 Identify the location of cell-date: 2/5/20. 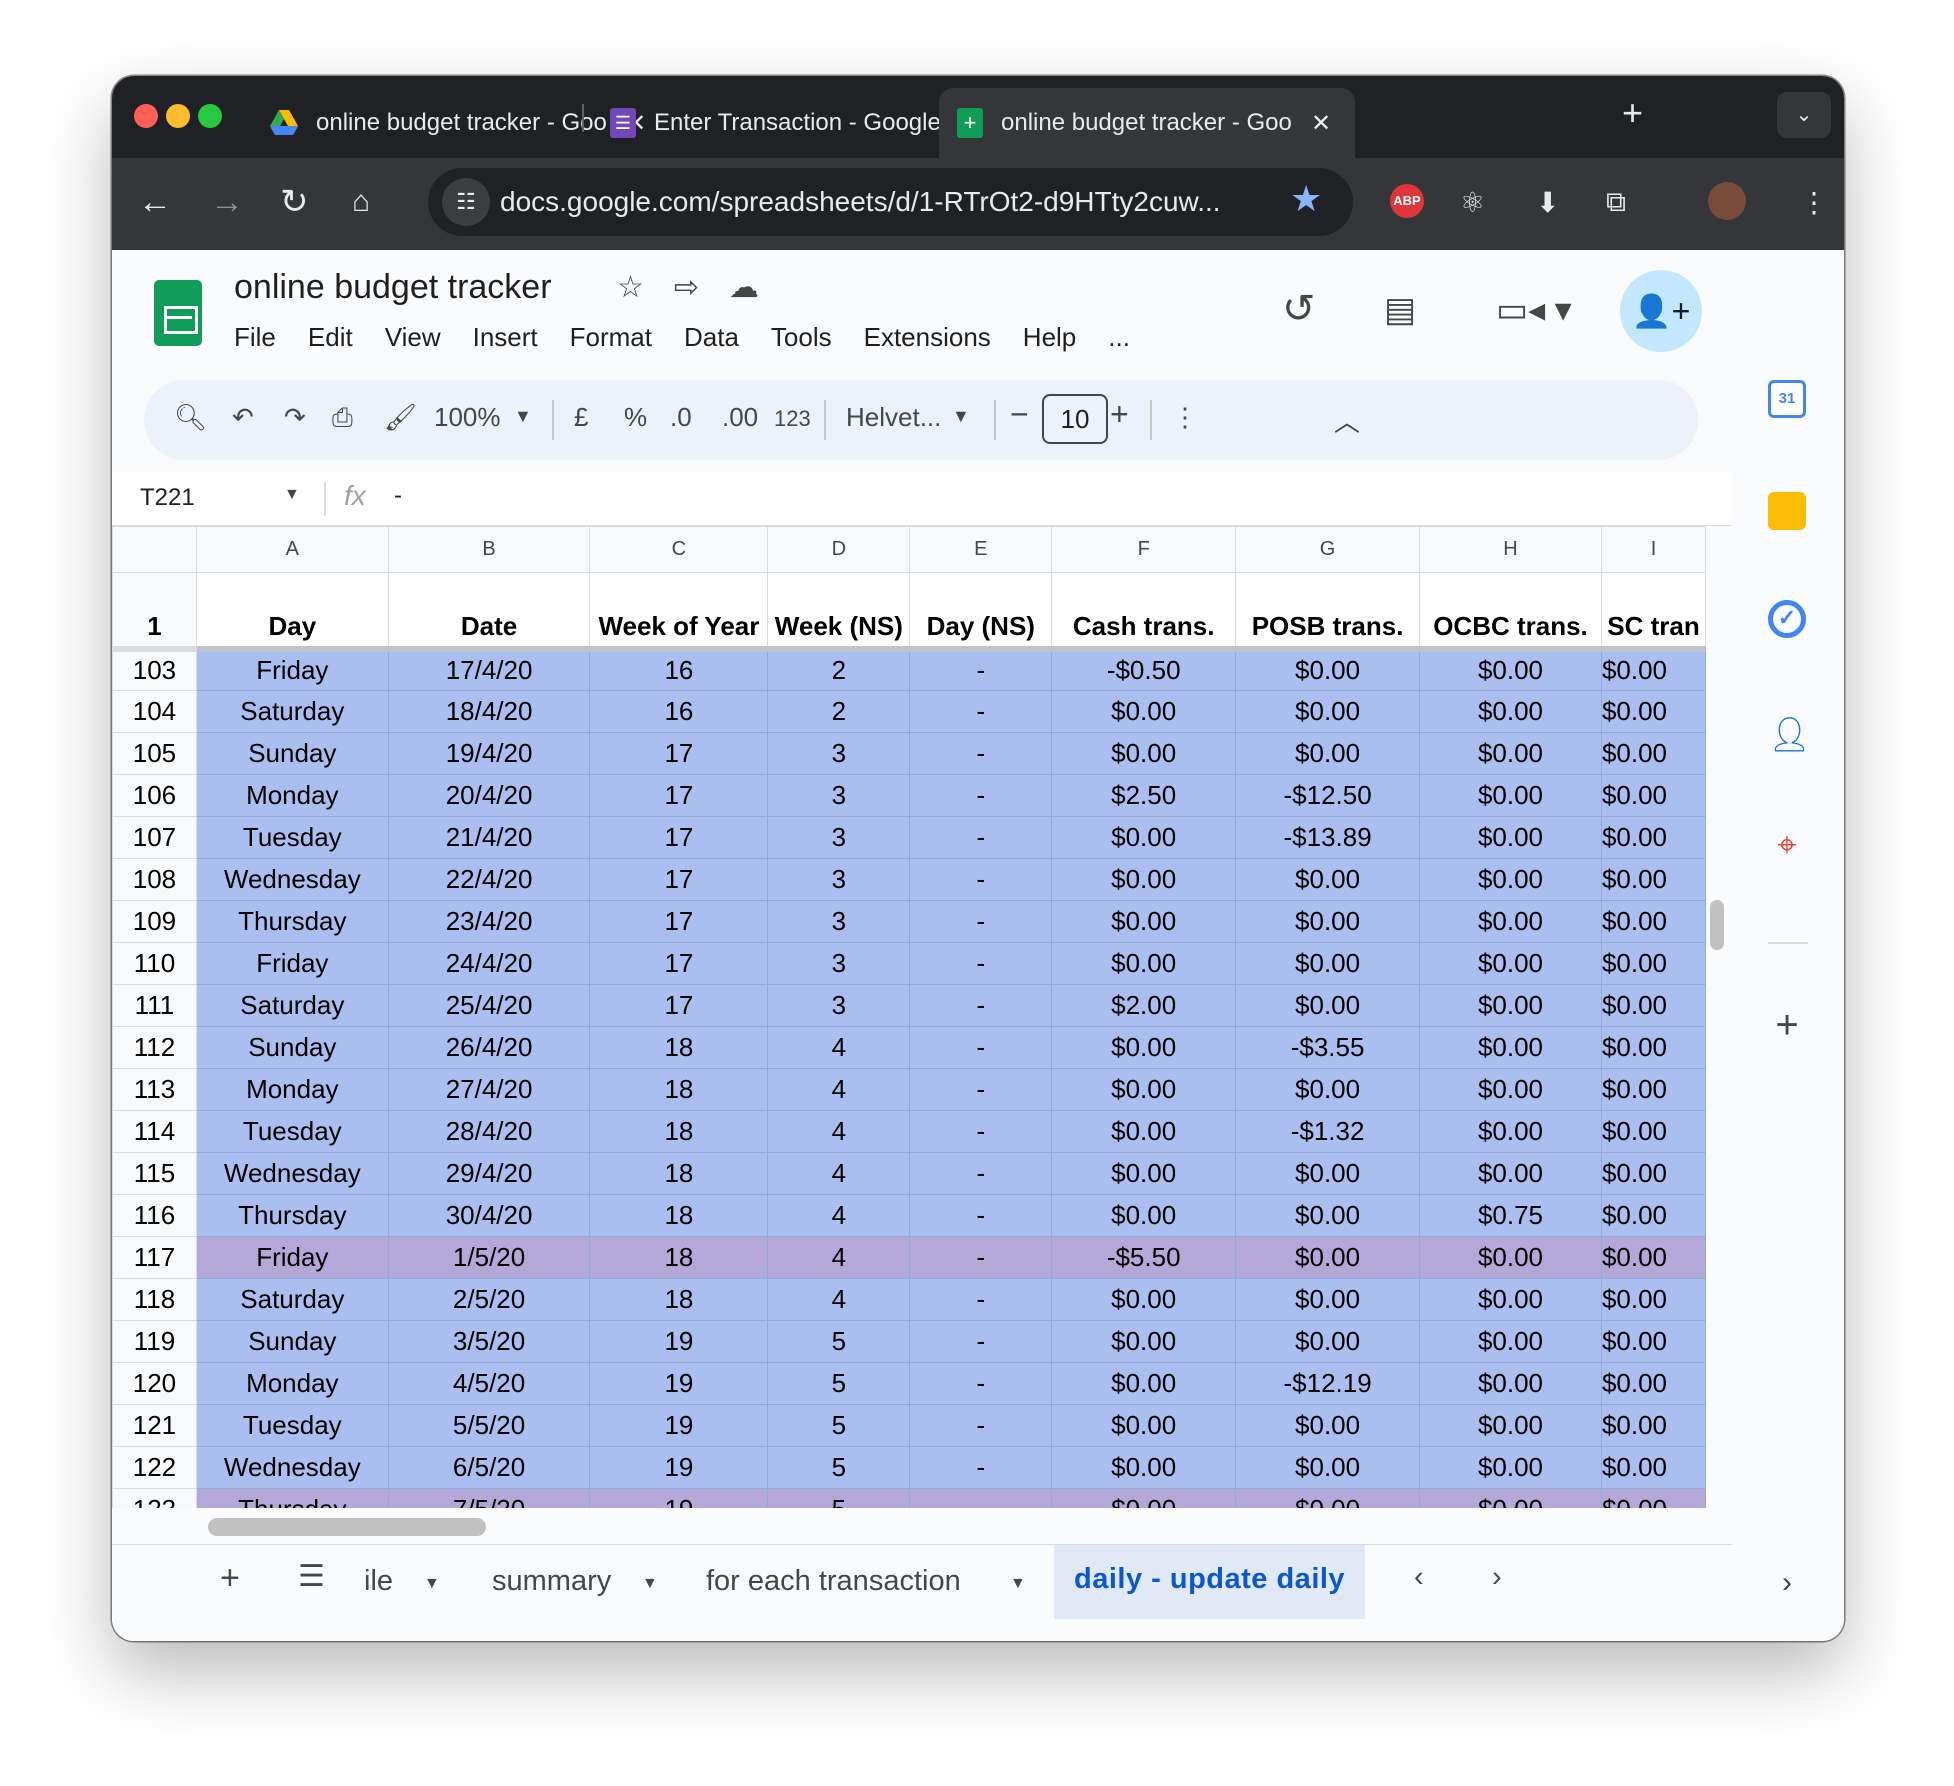
(489, 1299).